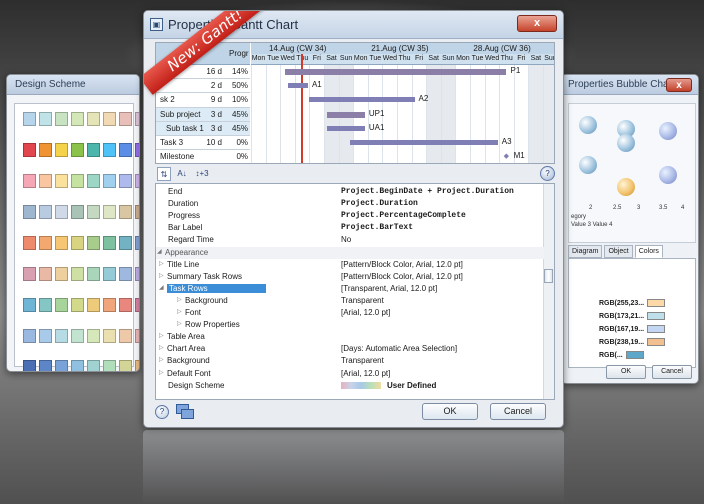 Image resolution: width=704 pixels, height=504 pixels. What do you see at coordinates (203, 100) in the screenshot?
I see `gantt-row: sk 2 9 d 10%` at bounding box center [203, 100].